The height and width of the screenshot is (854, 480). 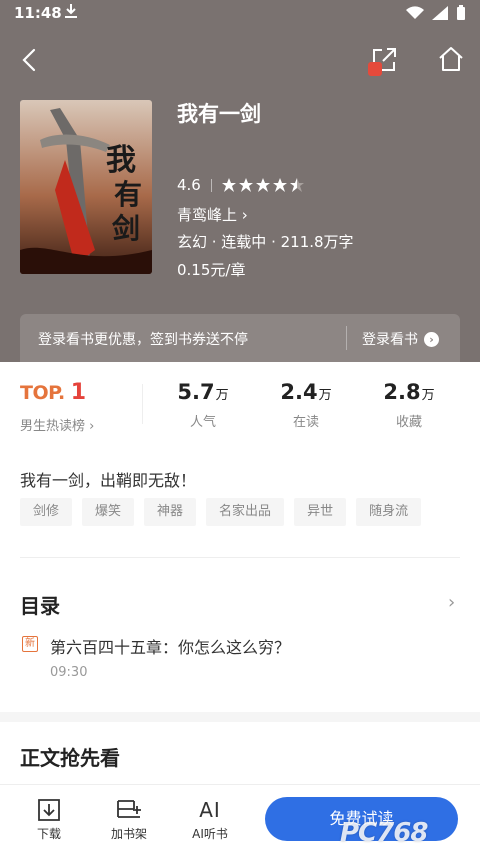 I want to click on status-bar: 11:48, so click(x=240, y=14).